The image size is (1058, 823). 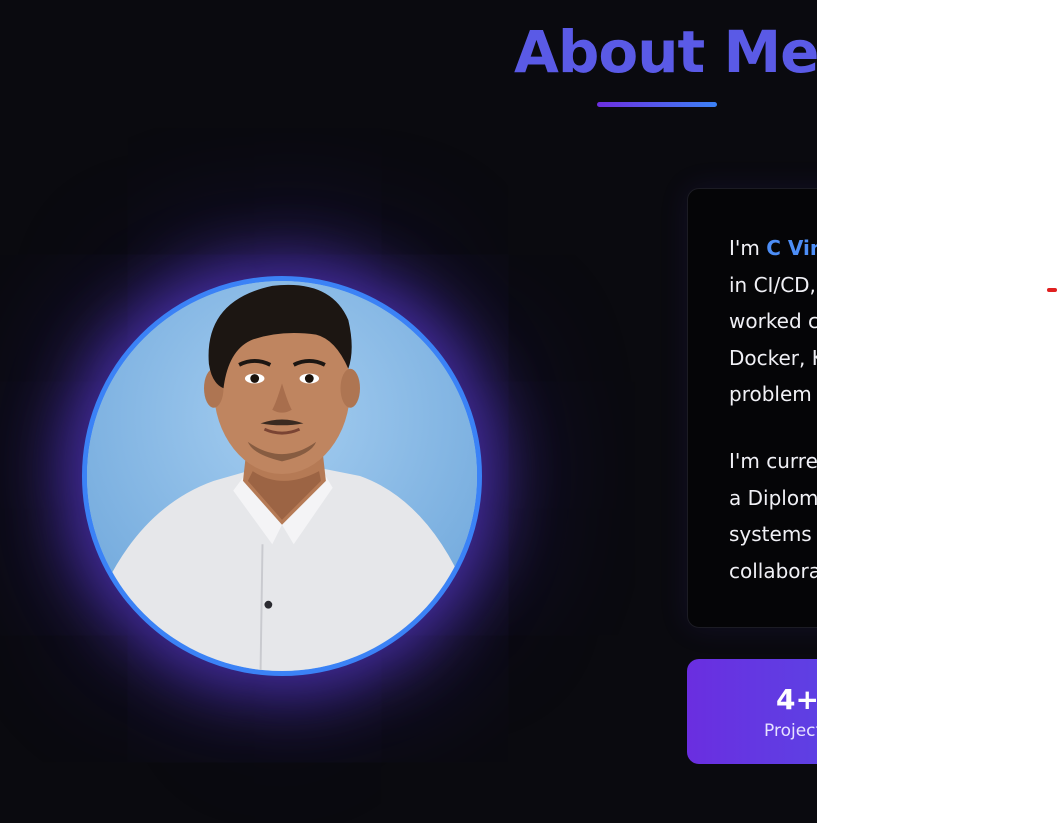 What do you see at coordinates (772, 284) in the screenshot?
I see `bio-line: in CI/CD,` at bounding box center [772, 284].